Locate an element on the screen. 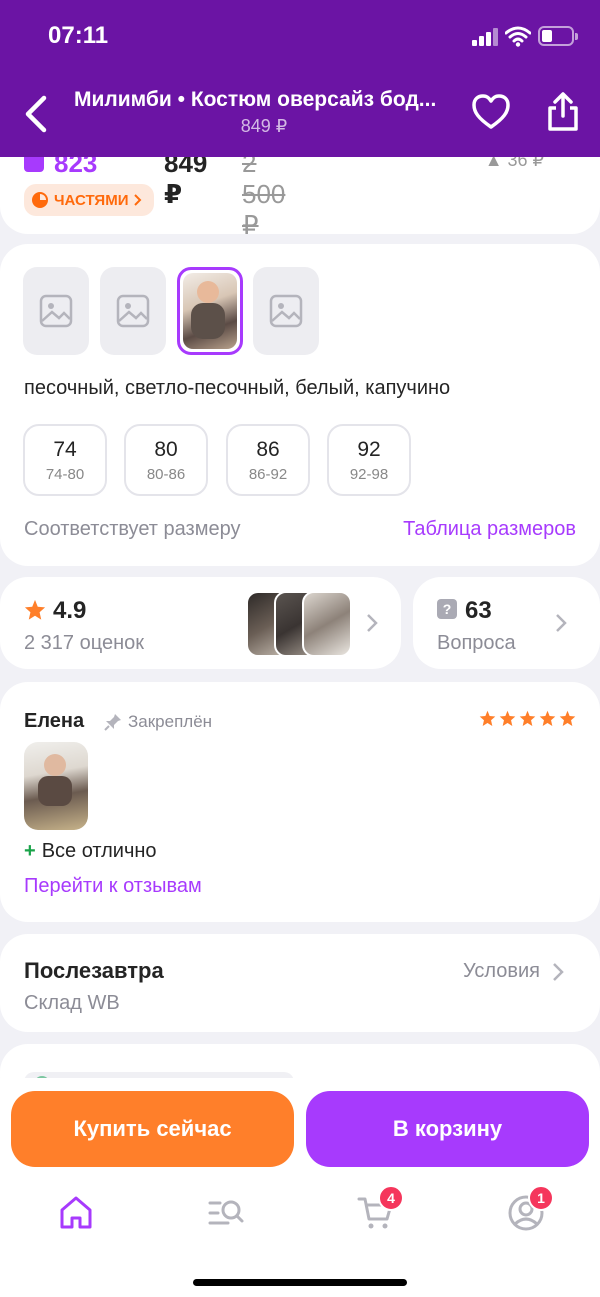 The width and height of the screenshot is (600, 1297). cellular-signal-icon is located at coordinates (486, 37).